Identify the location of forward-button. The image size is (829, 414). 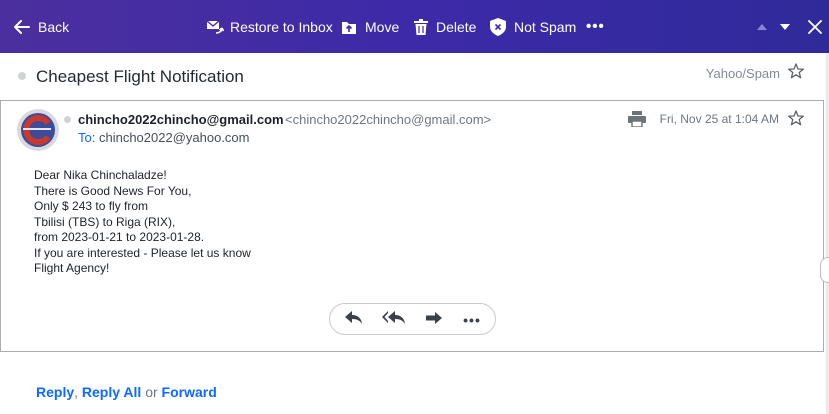
(434, 320).